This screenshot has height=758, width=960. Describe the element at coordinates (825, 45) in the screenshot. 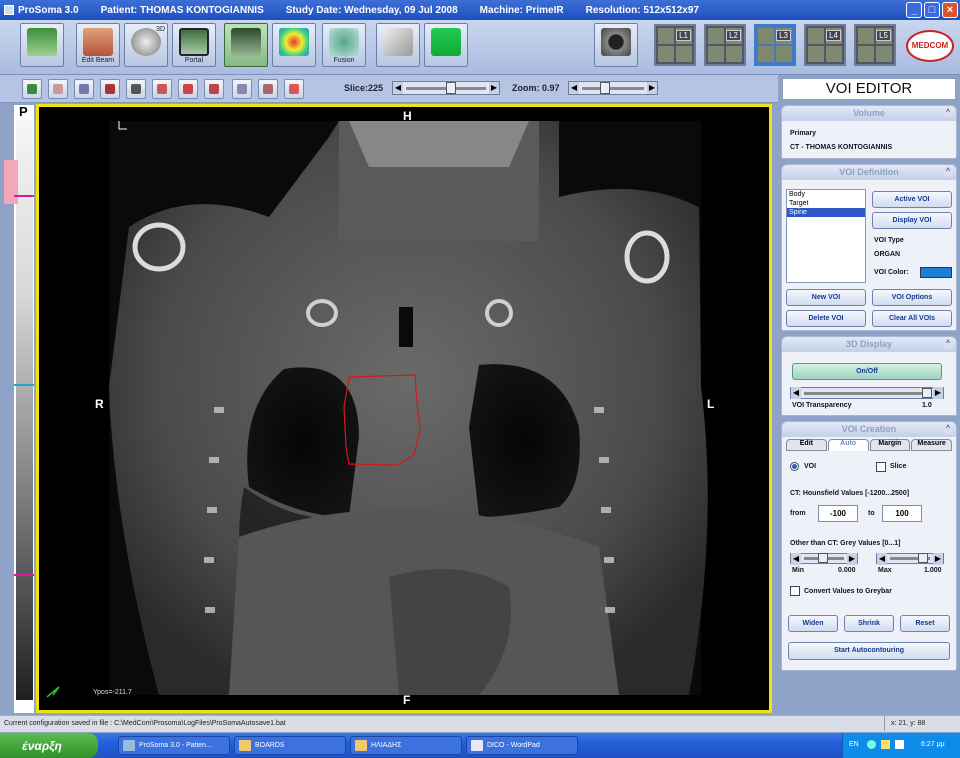

I see `layout-4-button: L4` at that location.